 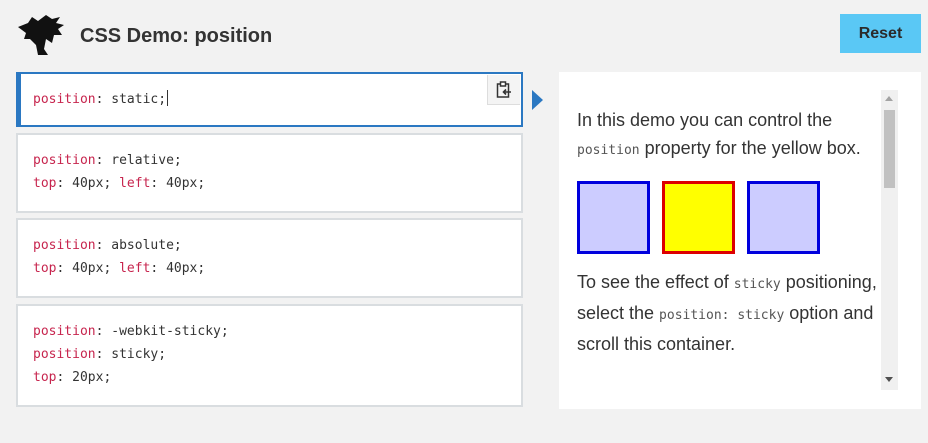 I want to click on demo-boxes, so click(x=727, y=217).